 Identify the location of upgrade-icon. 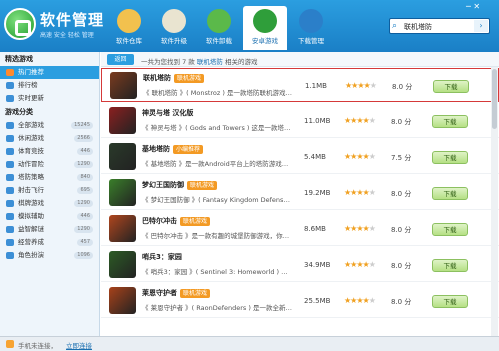
(174, 21).